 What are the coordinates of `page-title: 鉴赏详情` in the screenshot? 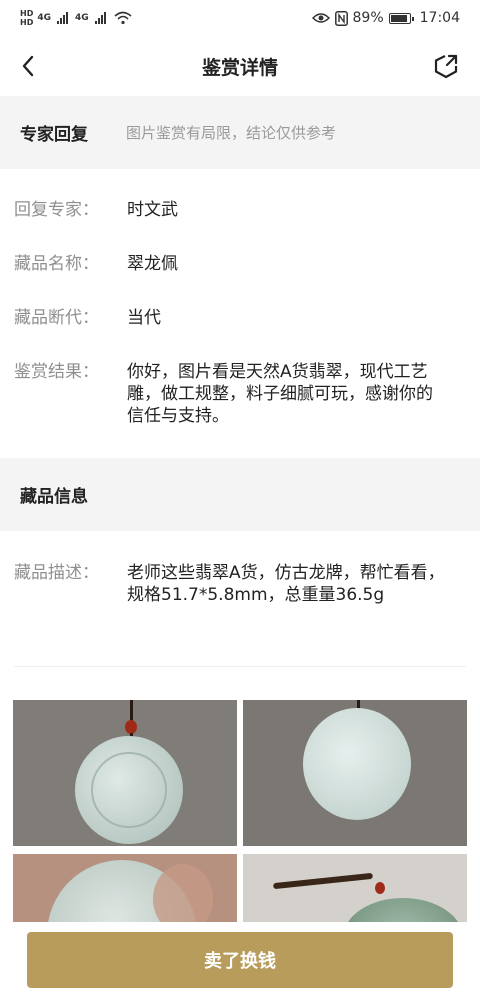 It's located at (239, 67).